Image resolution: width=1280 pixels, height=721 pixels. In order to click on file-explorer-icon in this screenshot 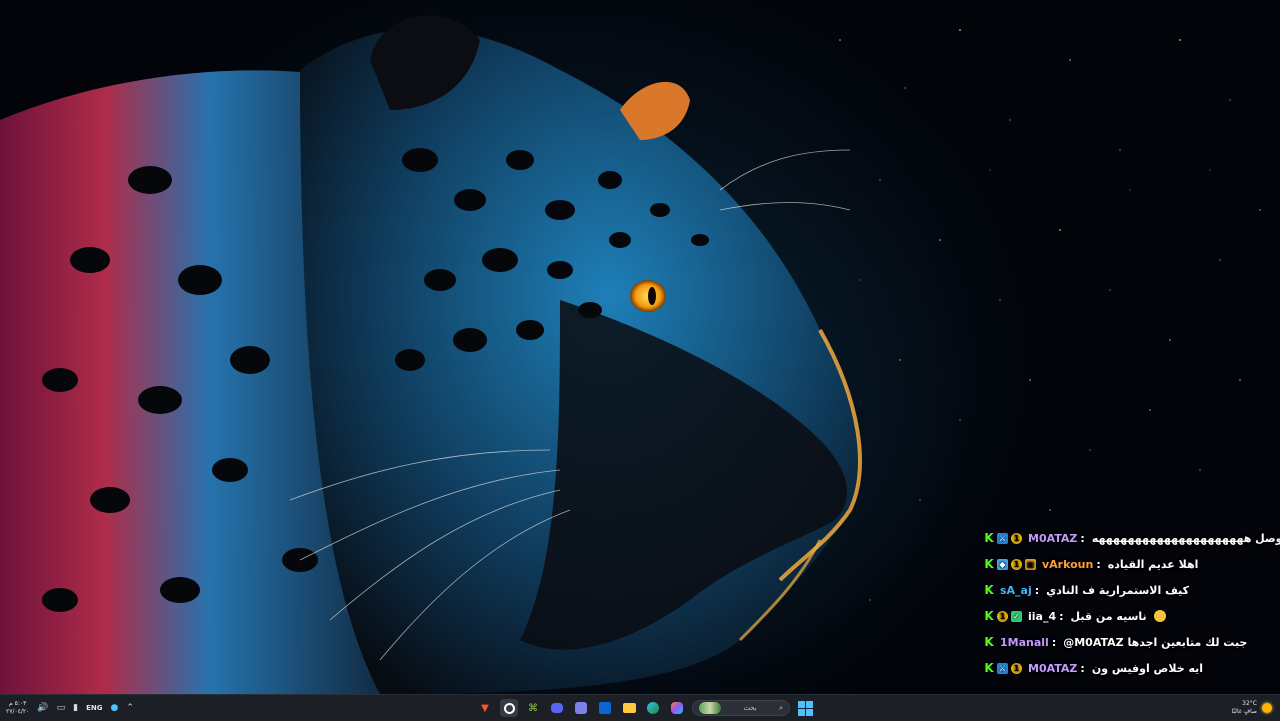, I will do `click(629, 708)`.